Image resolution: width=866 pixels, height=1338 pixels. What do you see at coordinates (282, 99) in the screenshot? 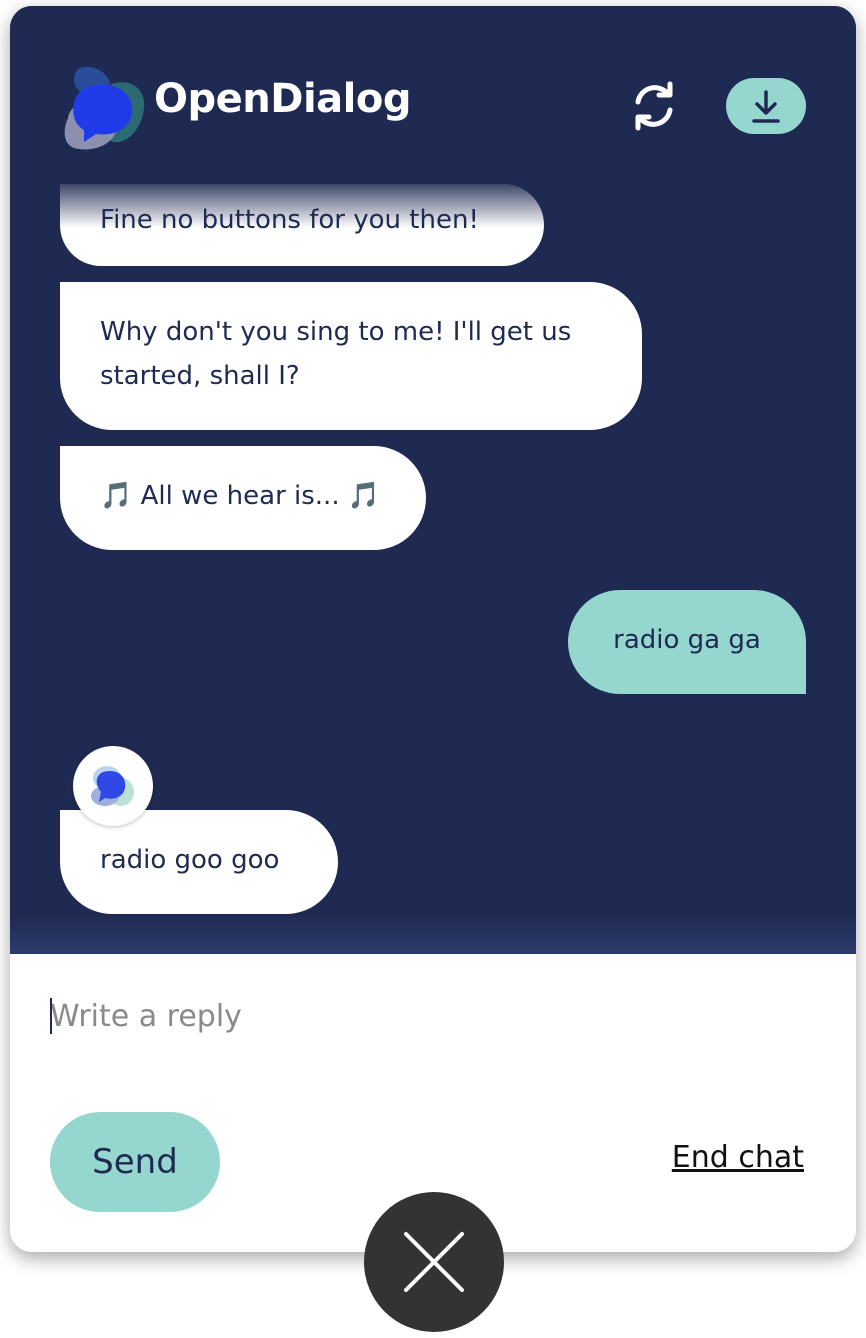
I see `brand-name: OpenDialog` at bounding box center [282, 99].